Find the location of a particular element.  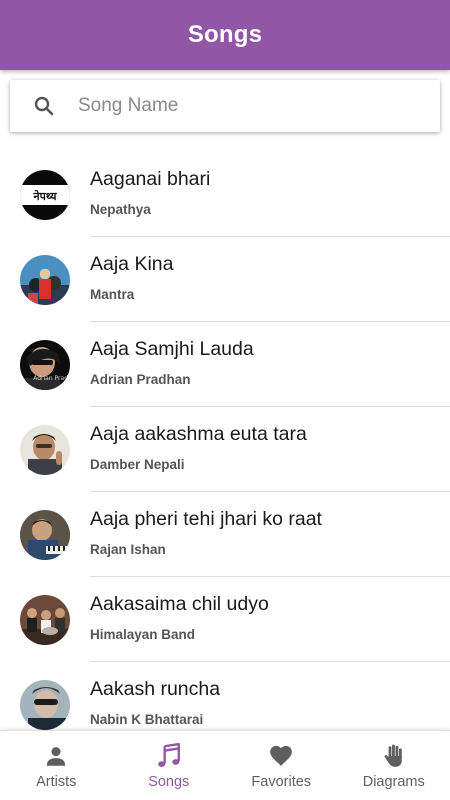

song-title: Aaja Kina is located at coordinates (132, 264).